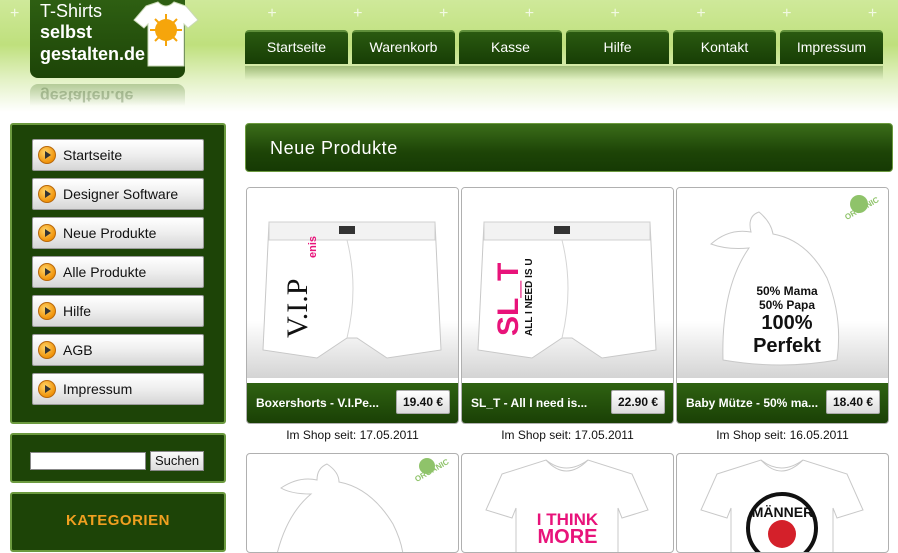 The width and height of the screenshot is (898, 553). I want to click on nav-kasse: Kasse, so click(510, 47).